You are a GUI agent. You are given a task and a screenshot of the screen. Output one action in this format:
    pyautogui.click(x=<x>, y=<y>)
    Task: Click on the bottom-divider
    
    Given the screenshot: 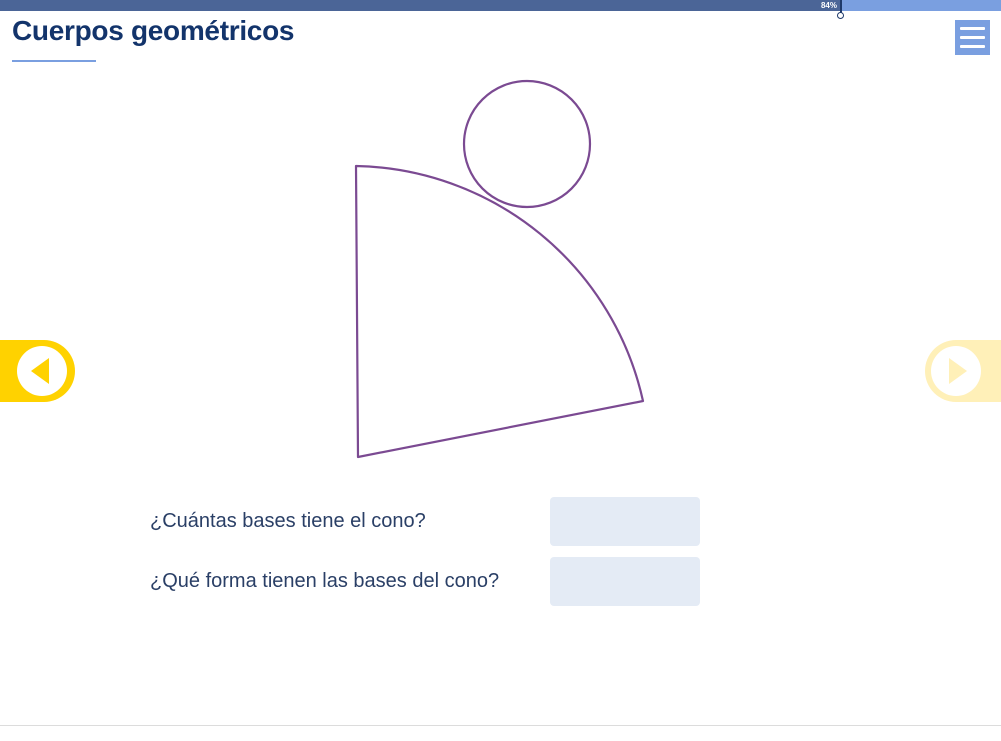 What is the action you would take?
    pyautogui.click(x=500, y=725)
    